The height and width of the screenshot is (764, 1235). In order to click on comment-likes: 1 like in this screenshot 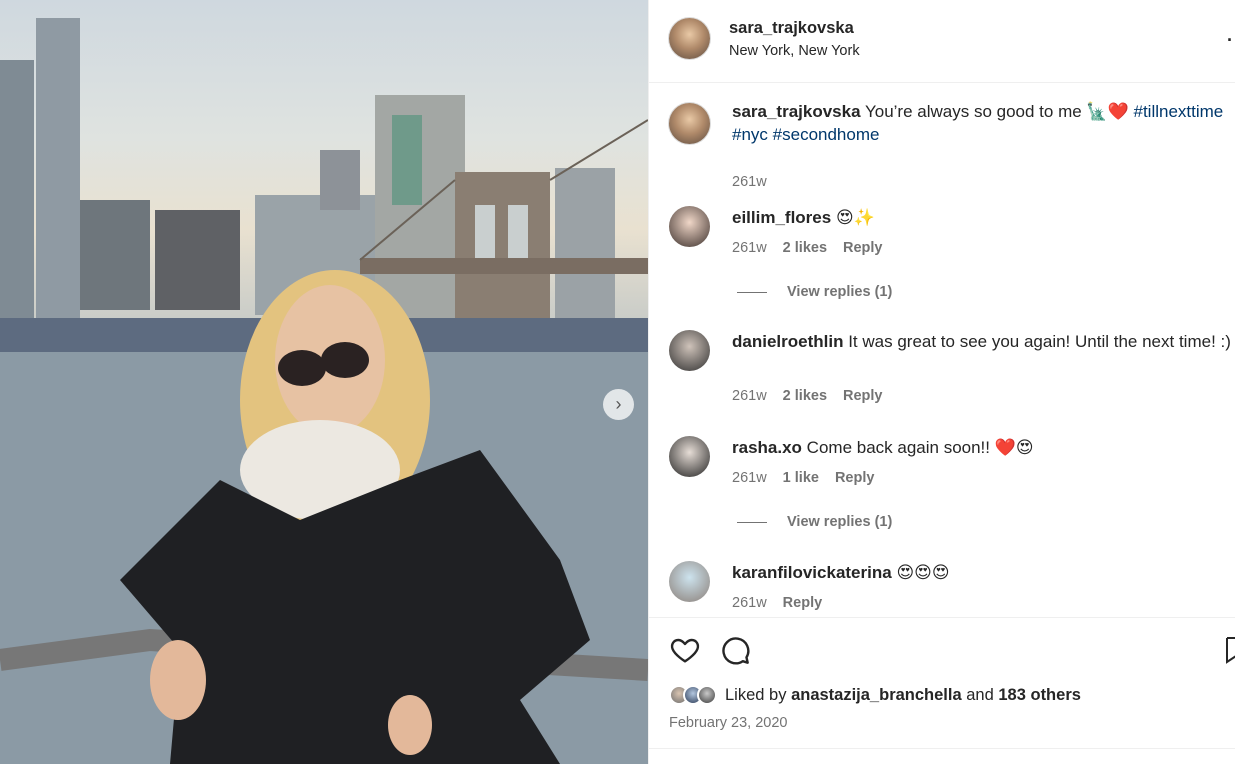, I will do `click(801, 478)`.